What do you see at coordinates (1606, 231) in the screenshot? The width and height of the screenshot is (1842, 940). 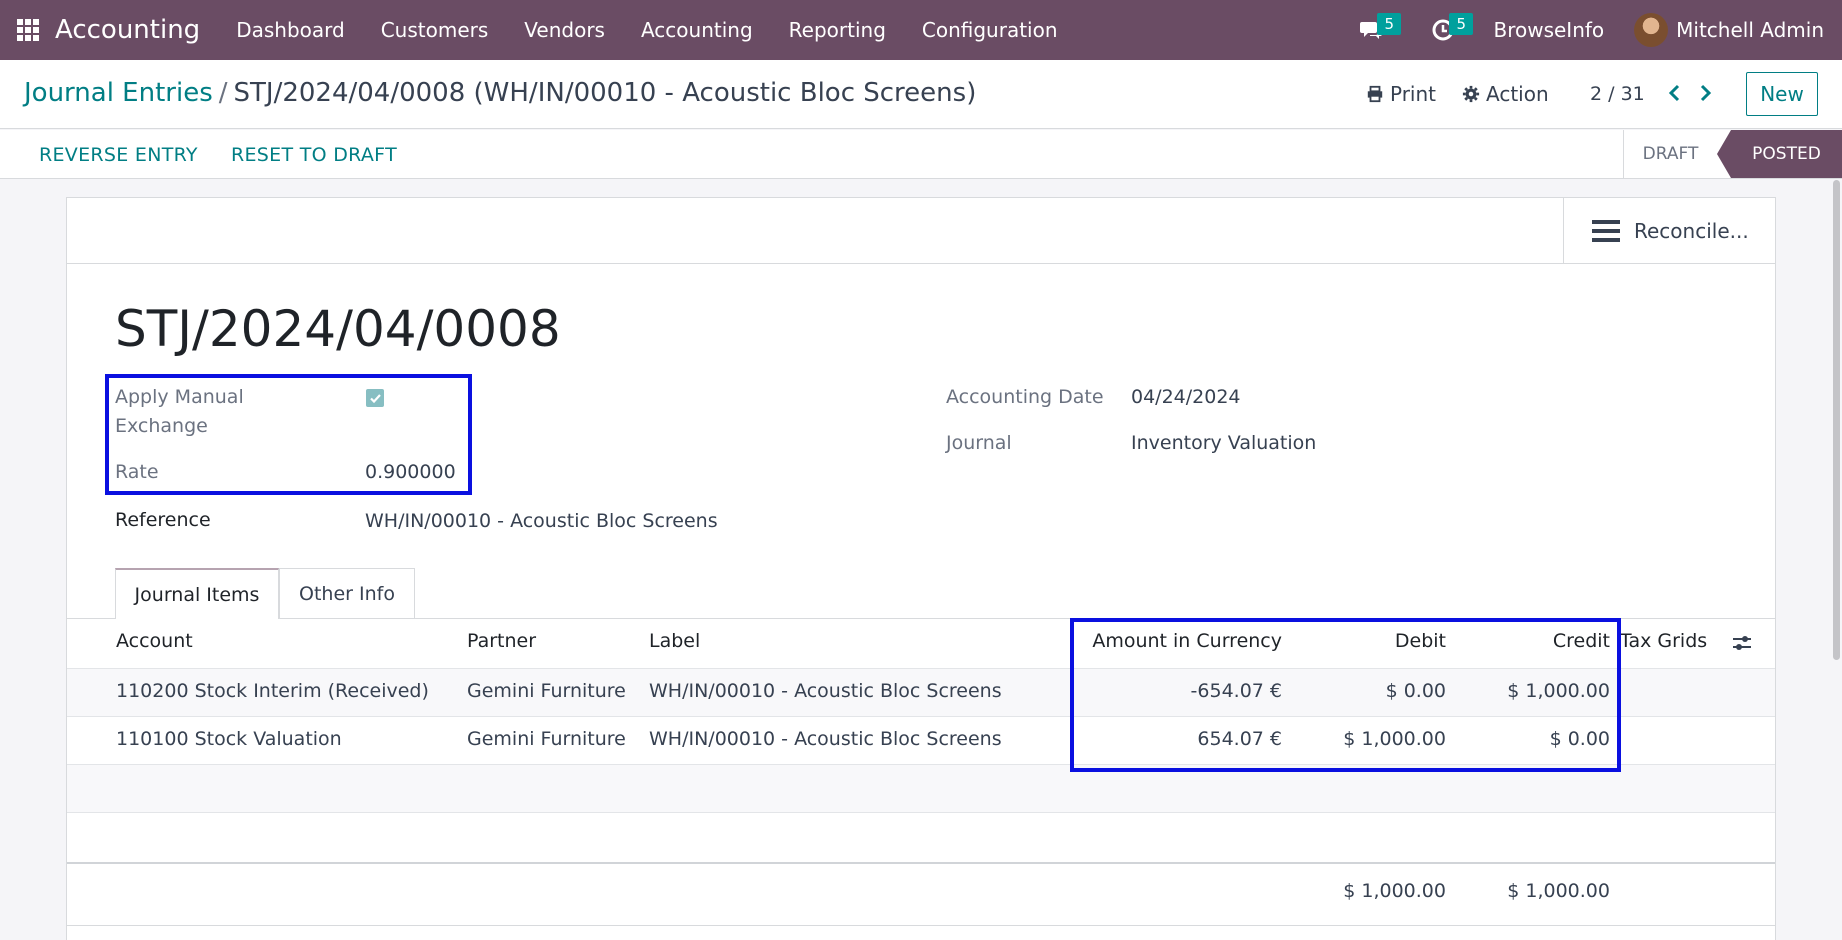 I see `list-icon` at bounding box center [1606, 231].